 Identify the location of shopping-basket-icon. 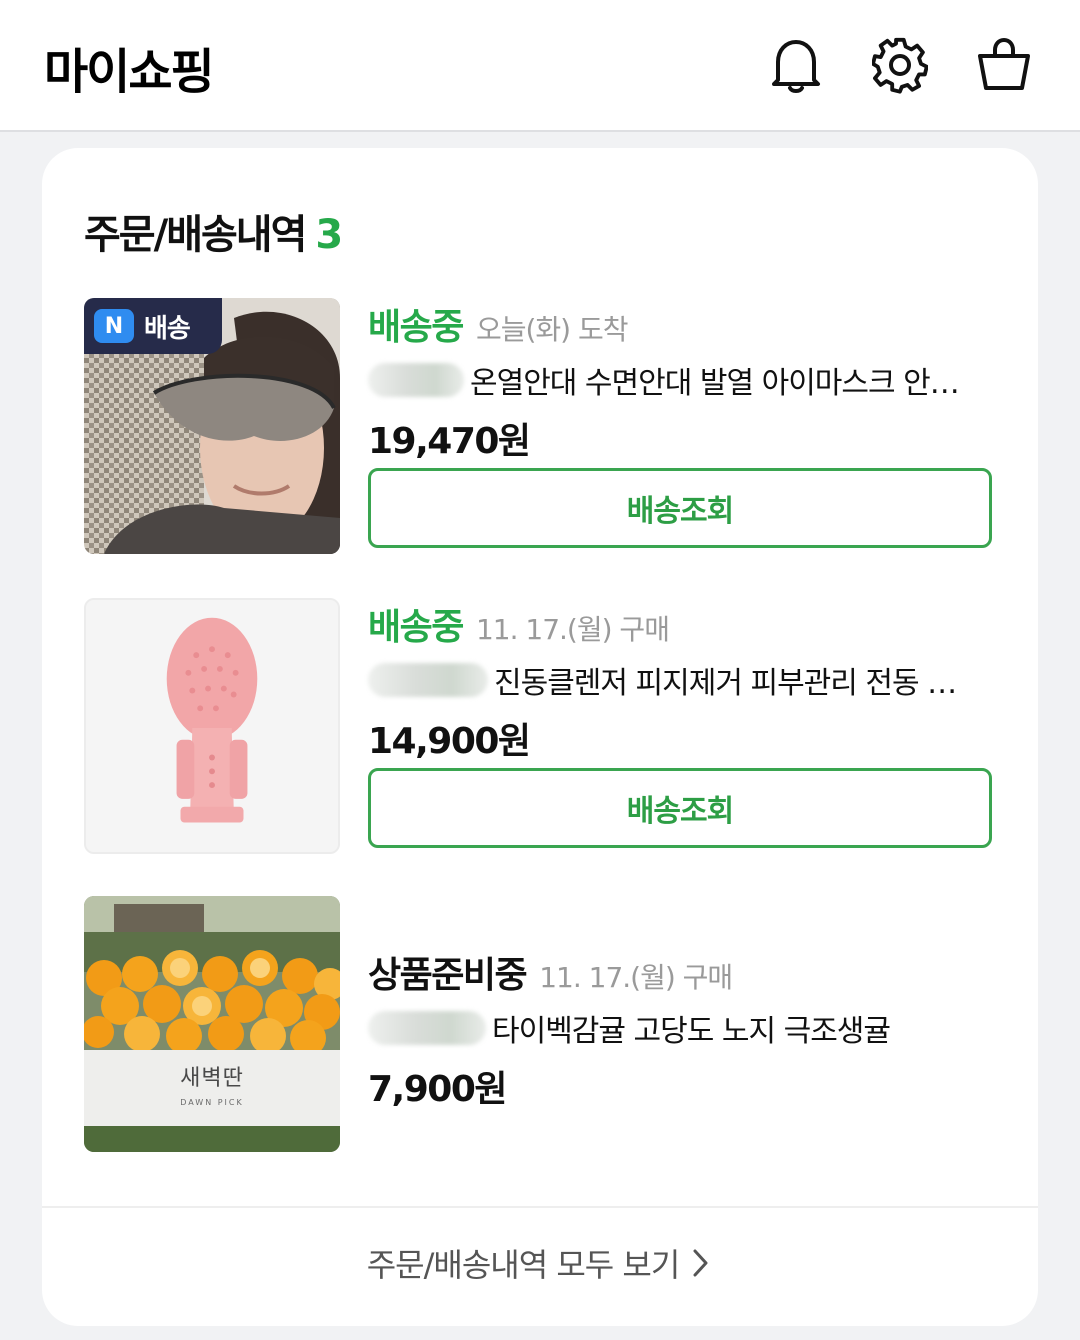
(1004, 65).